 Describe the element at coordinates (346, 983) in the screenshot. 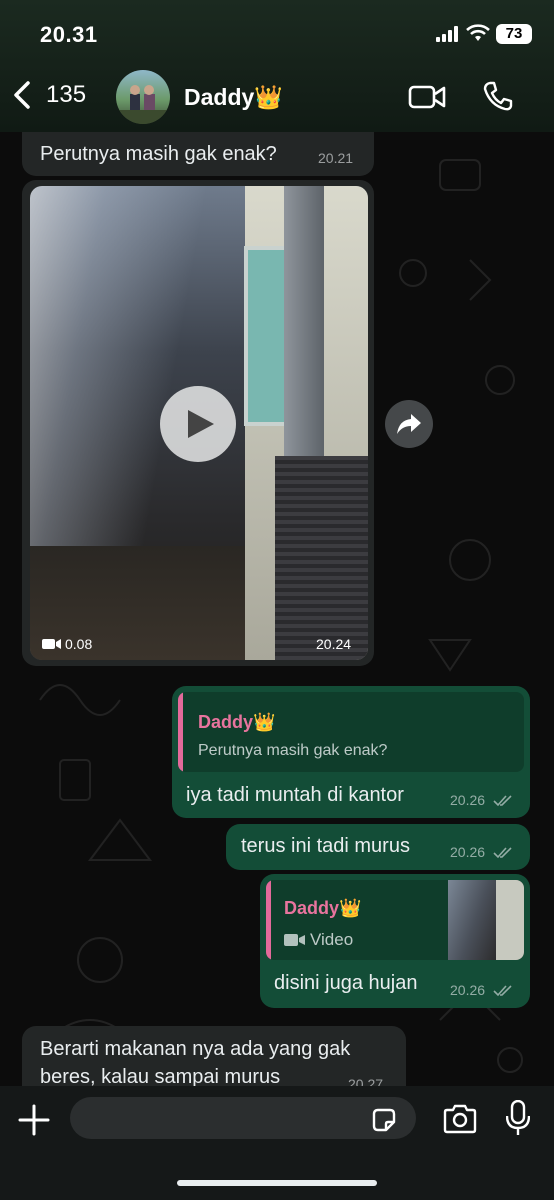

I see `message-text: disini juga hujan` at that location.